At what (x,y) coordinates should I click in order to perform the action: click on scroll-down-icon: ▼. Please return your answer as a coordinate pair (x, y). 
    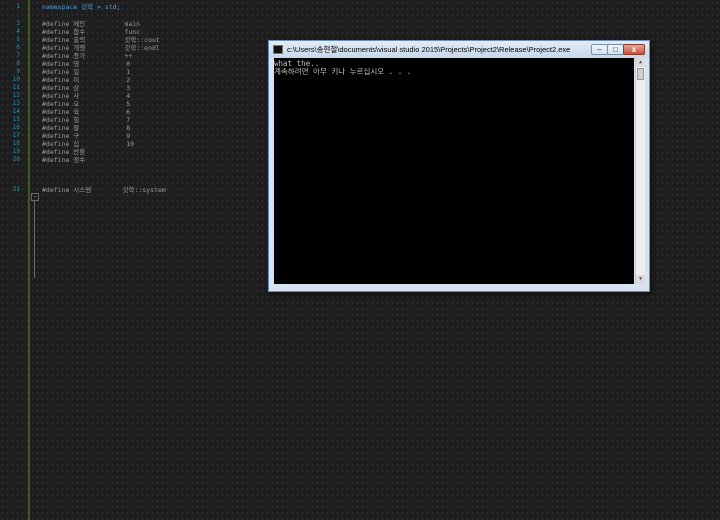
    Looking at the image, I should click on (640, 279).